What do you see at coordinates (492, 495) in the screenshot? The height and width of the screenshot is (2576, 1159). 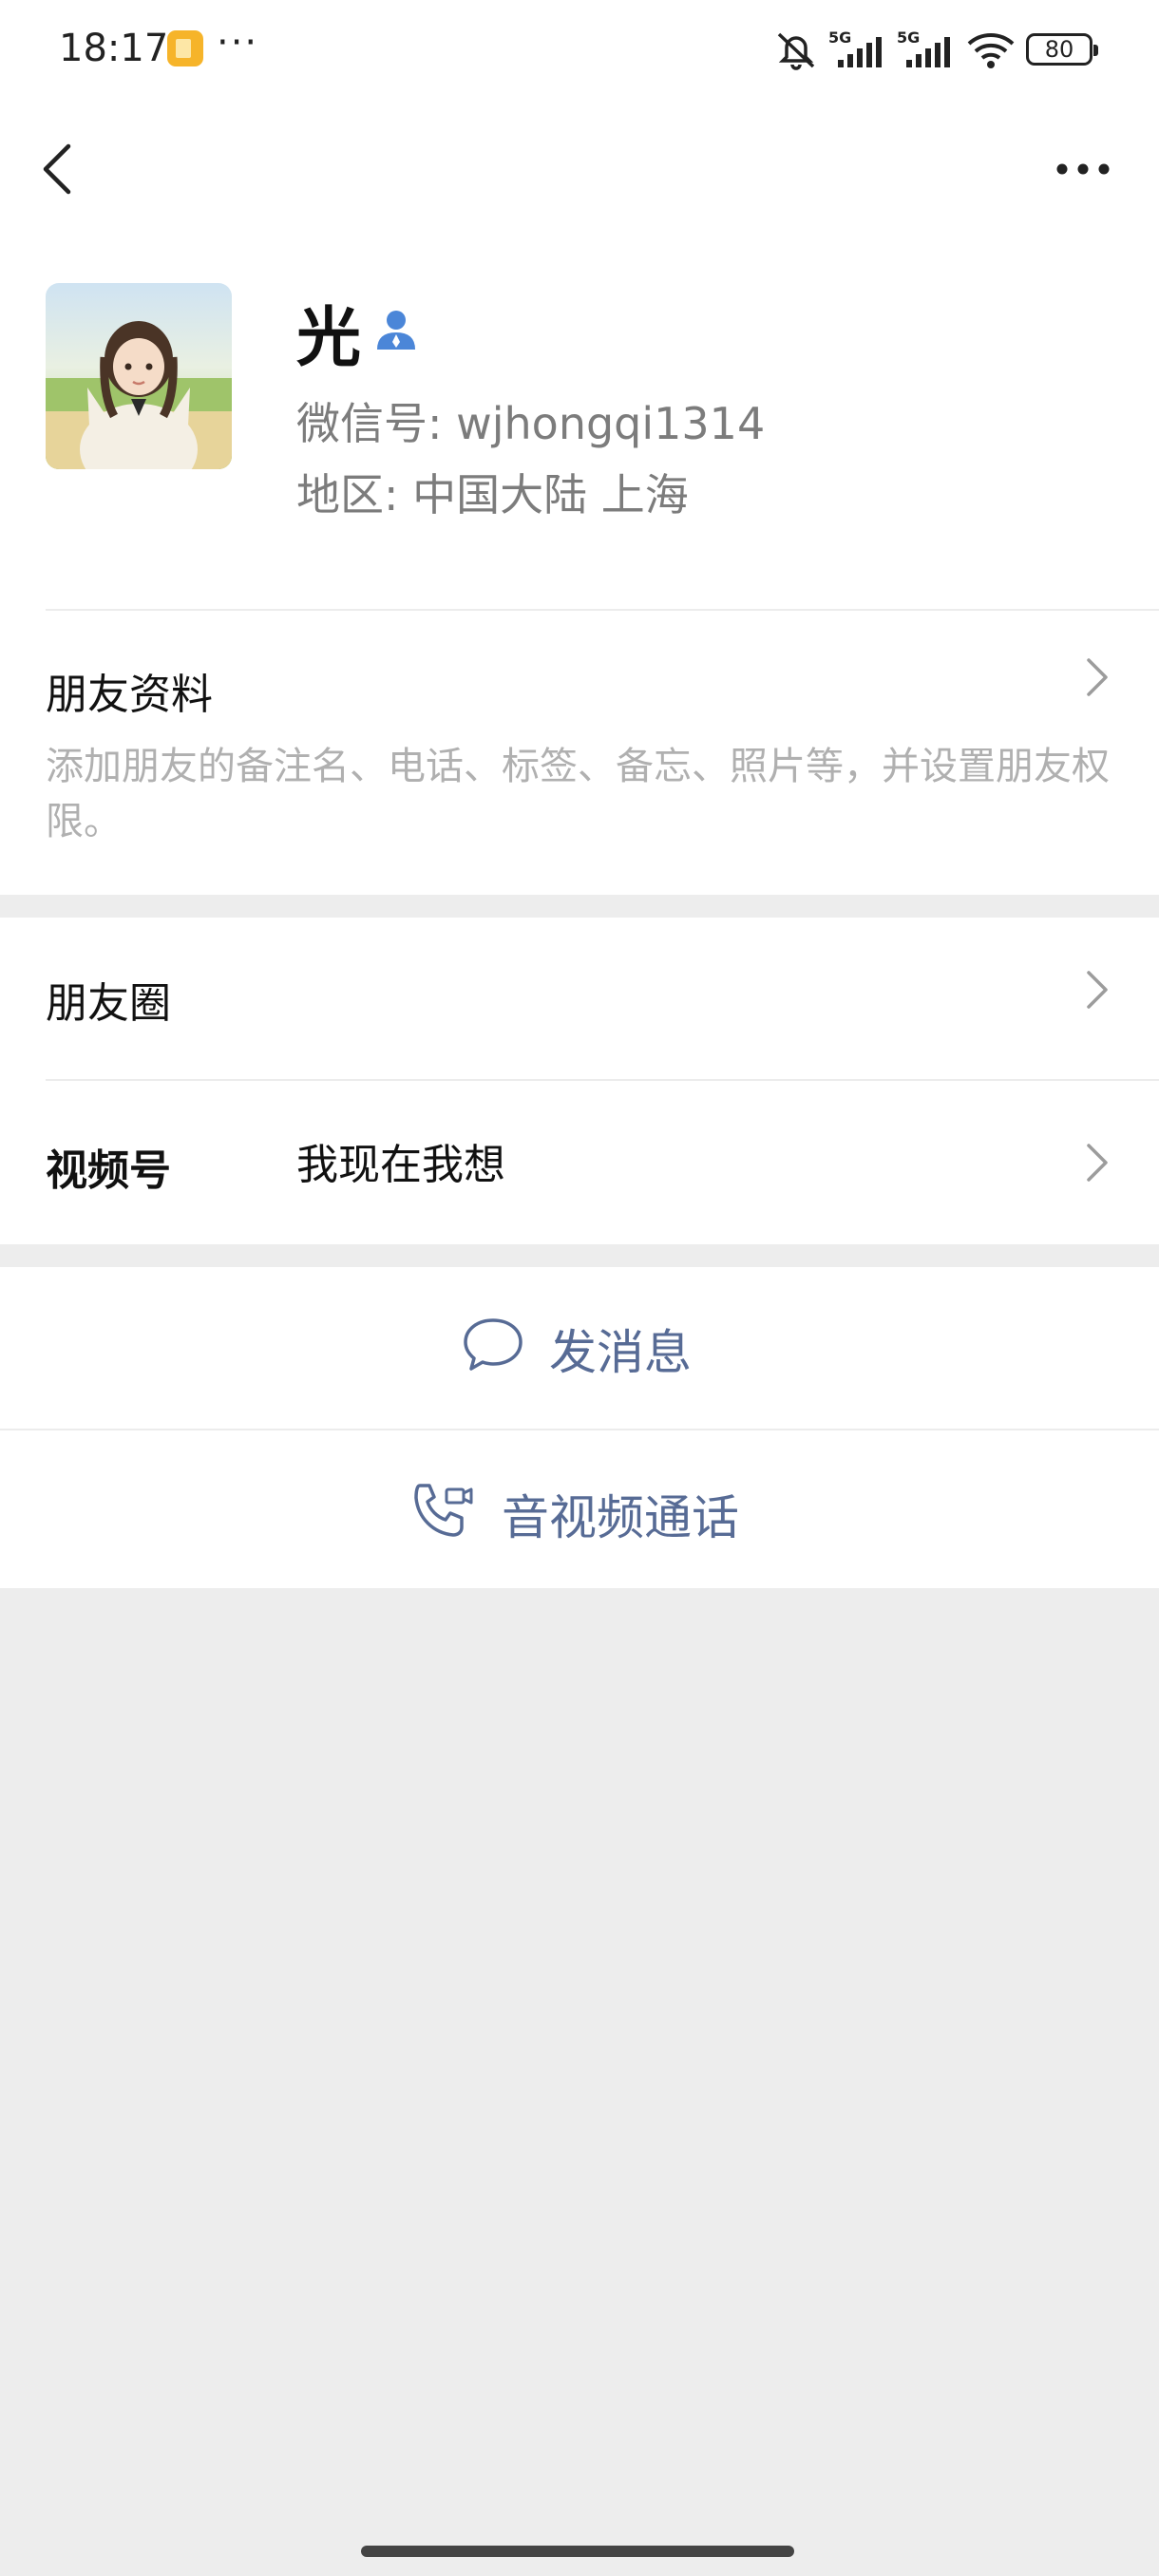 I see `region: 地区: 中国大陆 上海` at bounding box center [492, 495].